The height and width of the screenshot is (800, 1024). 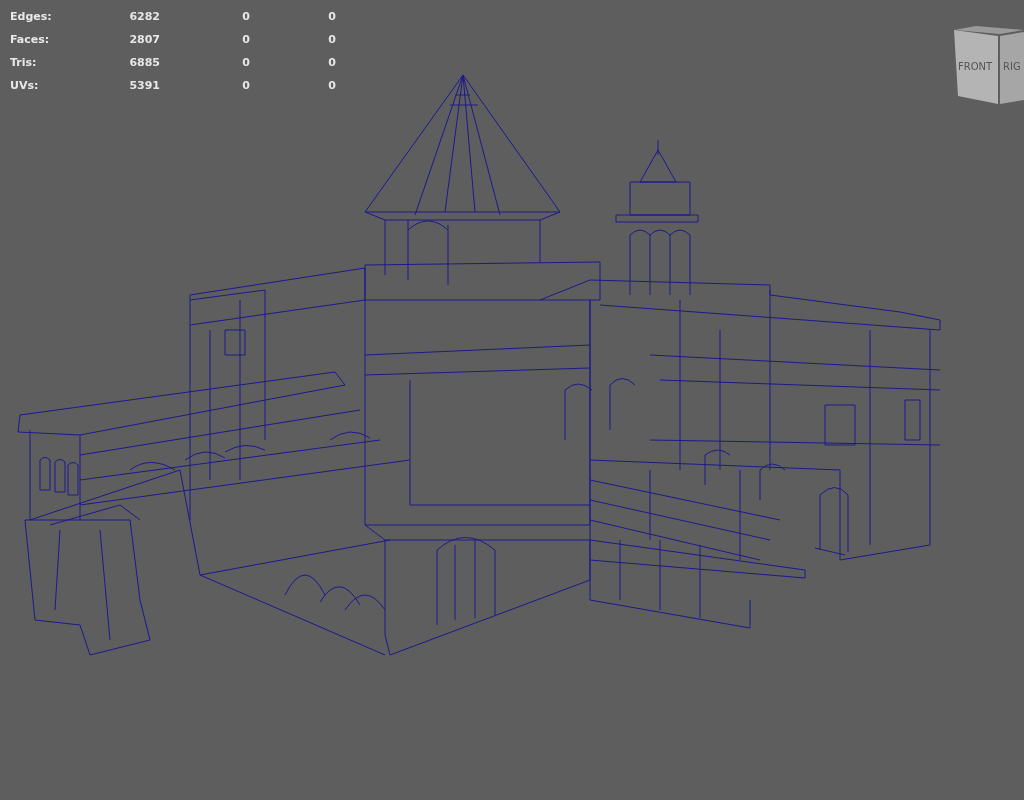 What do you see at coordinates (25, 85) in the screenshot?
I see `stat-label: UVs:` at bounding box center [25, 85].